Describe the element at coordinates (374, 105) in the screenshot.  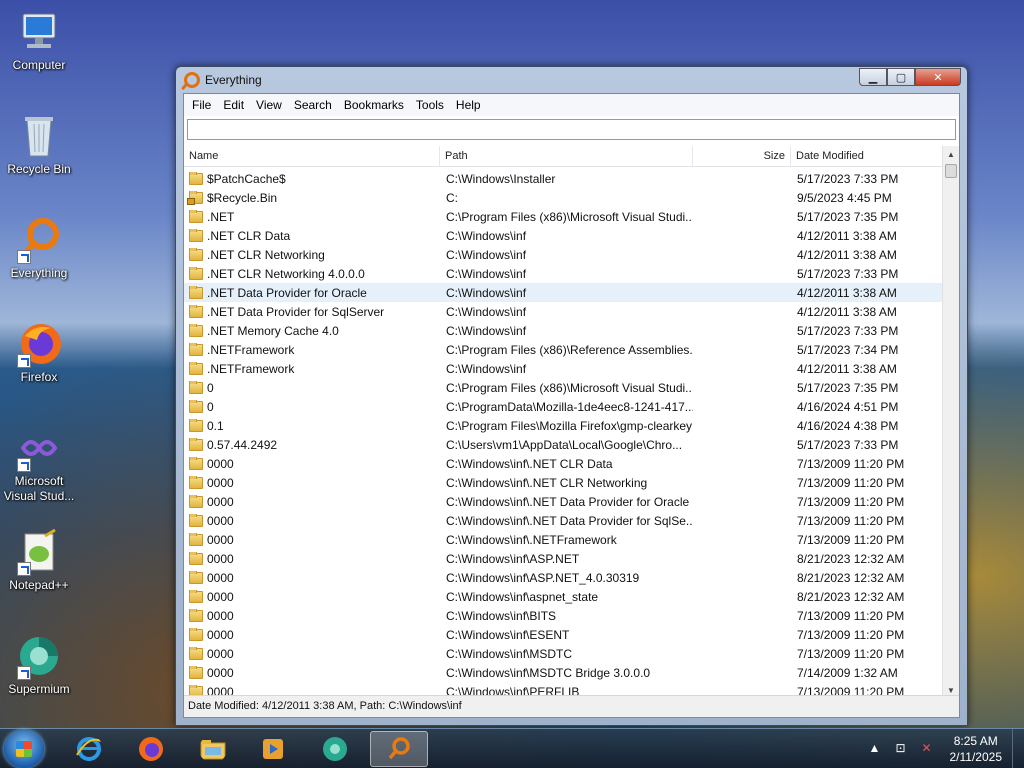
I see `menu-bookmarks: Bookmarks` at that location.